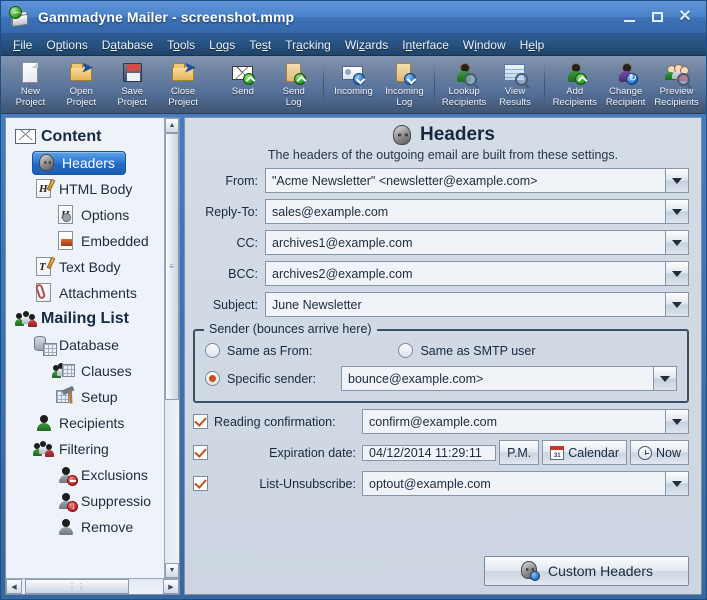  Describe the element at coordinates (465, 242) in the screenshot. I see `field-input-cc: archives1@example.com` at that location.